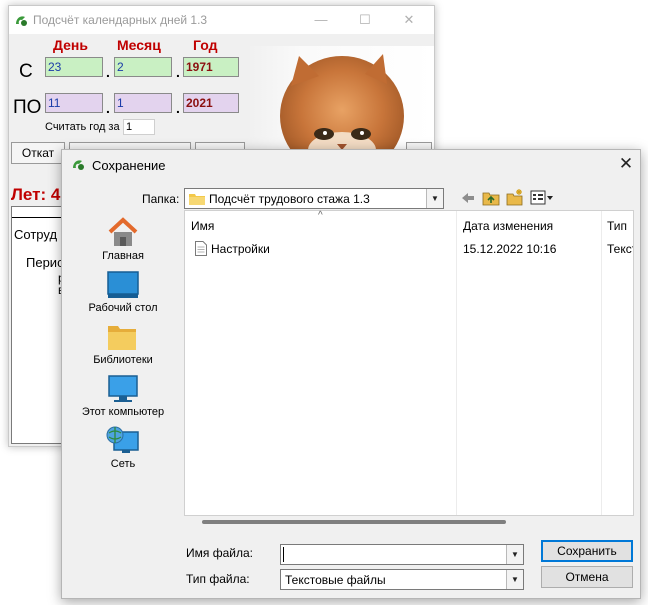  What do you see at coordinates (510, 249) in the screenshot?
I see `file-date: 15.12.2022 10:16` at bounding box center [510, 249].